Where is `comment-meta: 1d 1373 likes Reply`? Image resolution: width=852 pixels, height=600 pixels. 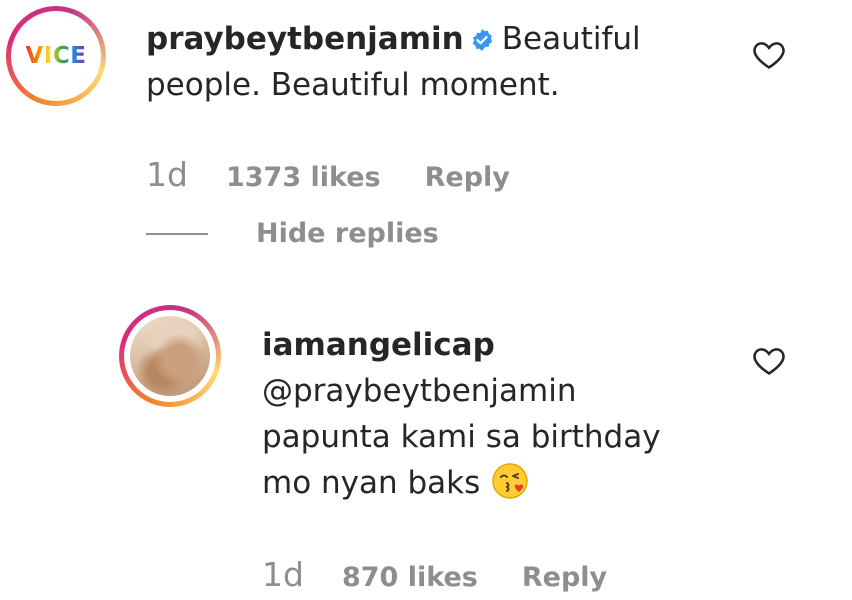 comment-meta: 1d 1373 likes Reply is located at coordinates (328, 174).